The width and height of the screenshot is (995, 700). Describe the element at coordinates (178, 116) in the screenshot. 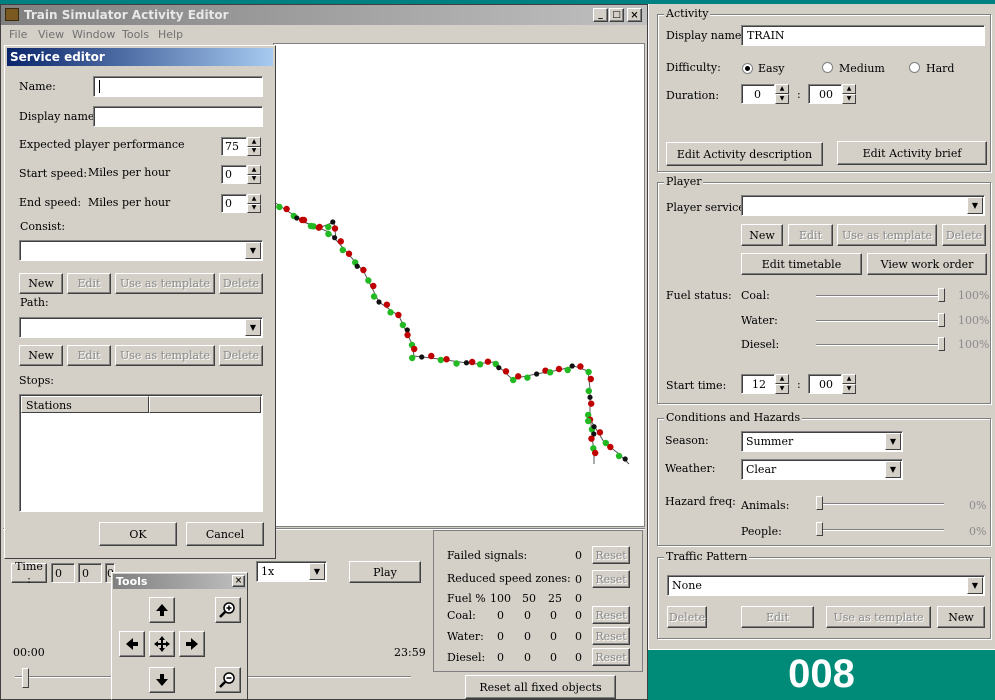

I see `display-name-input` at that location.